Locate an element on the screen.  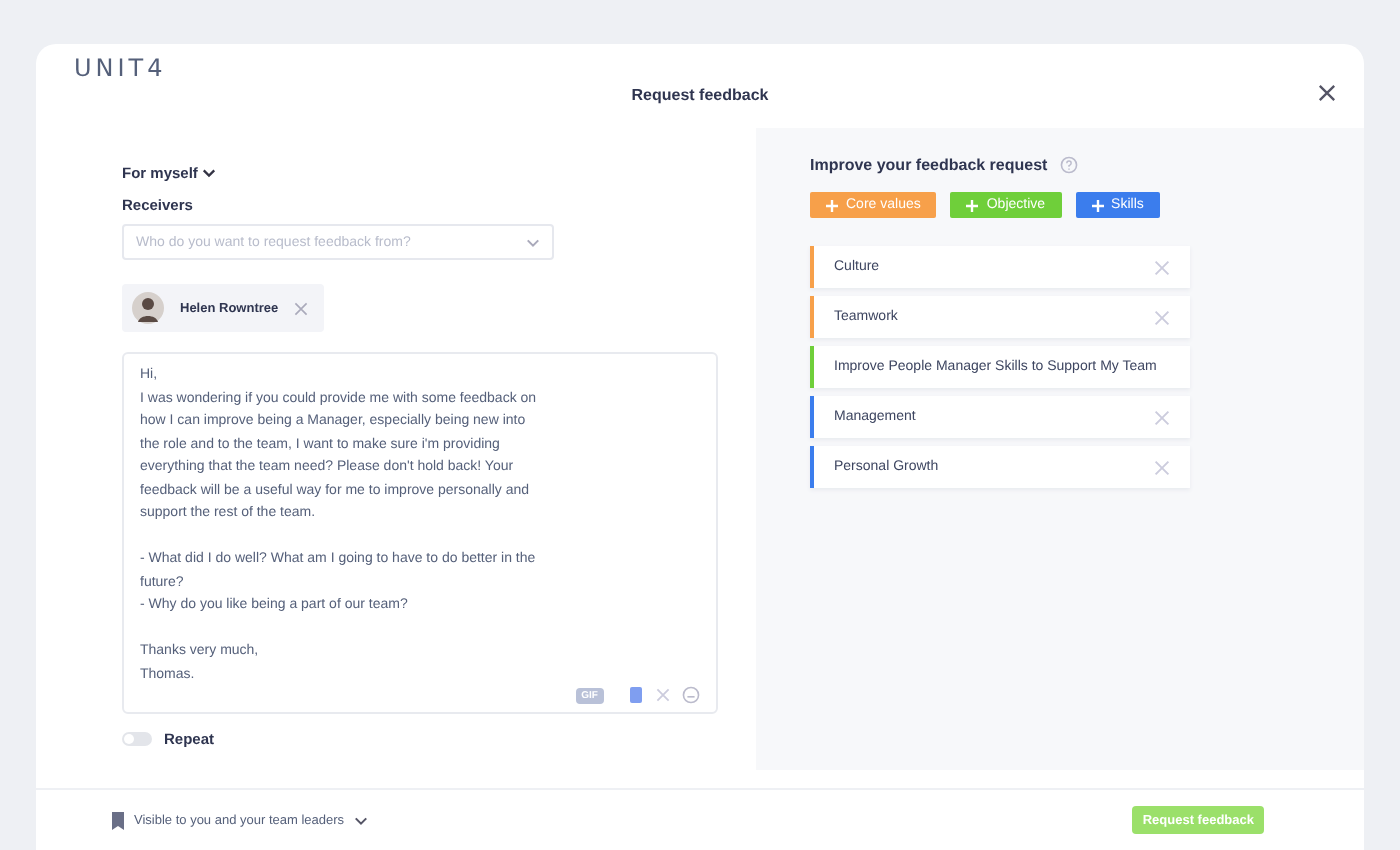
logo: UNIT4 is located at coordinates (120, 68).